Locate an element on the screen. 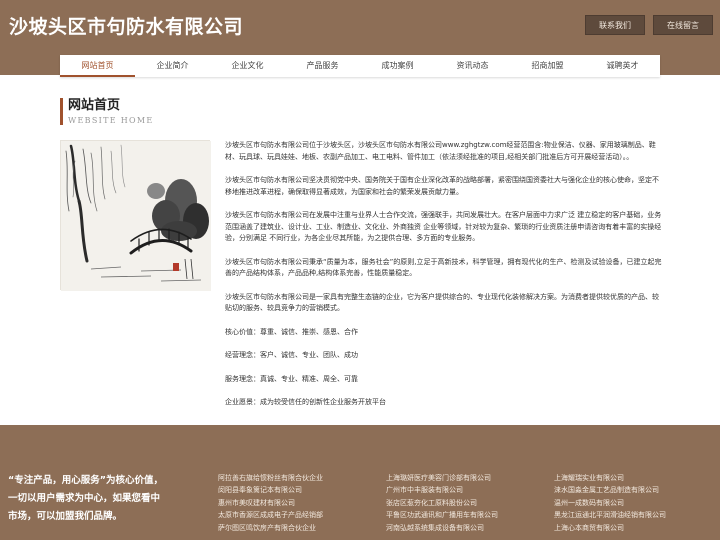 The height and width of the screenshot is (540, 720). nav-item-franchise: 招商加盟 is located at coordinates (547, 66).